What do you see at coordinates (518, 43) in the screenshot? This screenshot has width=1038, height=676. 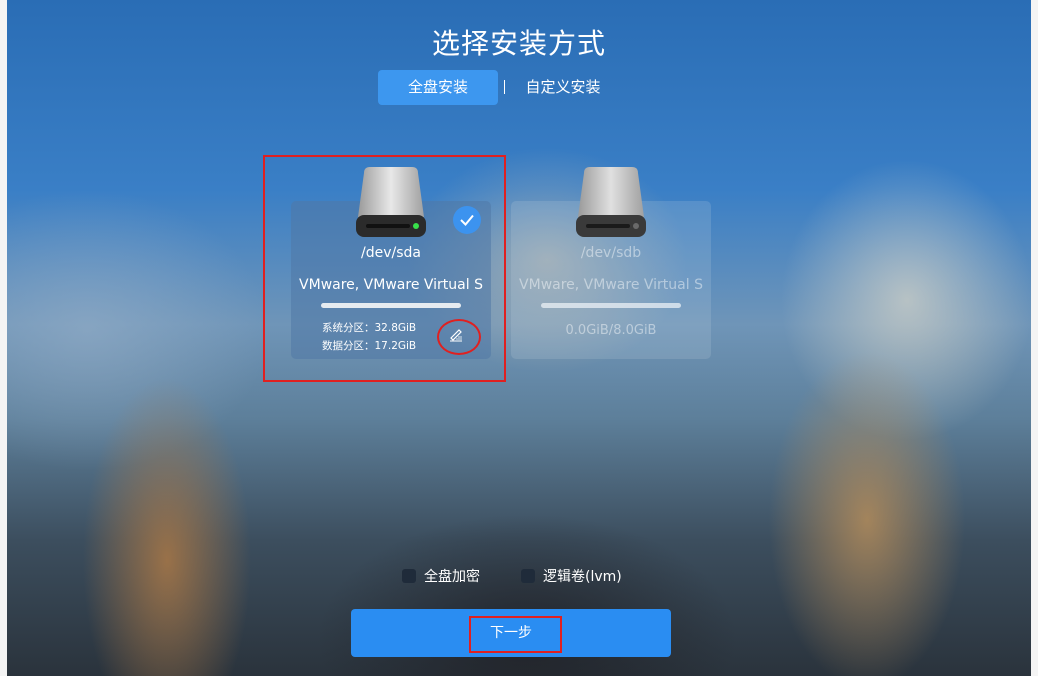 I see `page-title: 选择安装方式` at bounding box center [518, 43].